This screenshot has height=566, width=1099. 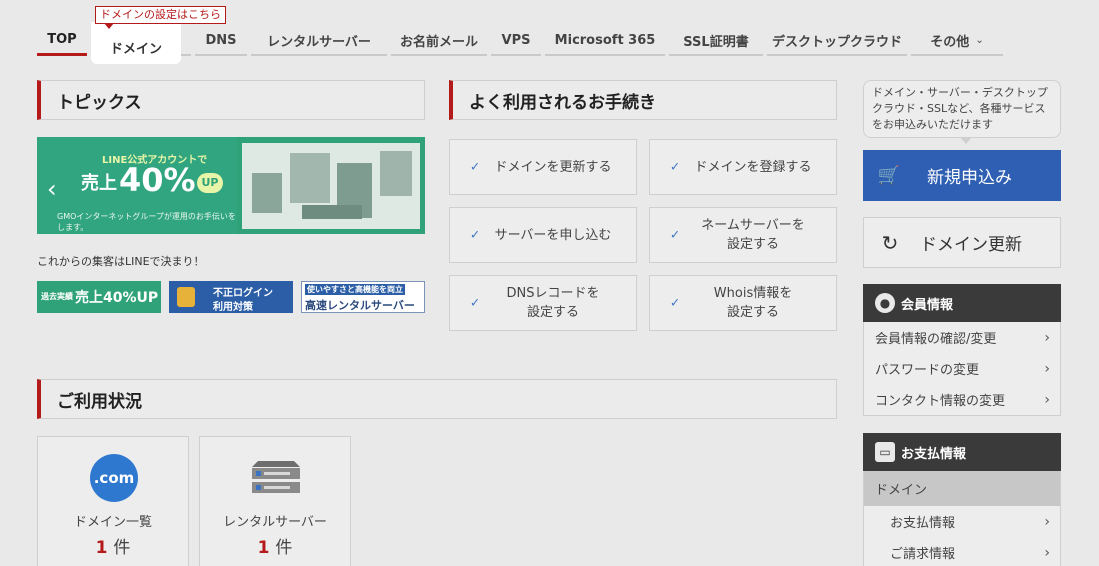 I want to click on banner-up-badge: UP, so click(x=210, y=183).